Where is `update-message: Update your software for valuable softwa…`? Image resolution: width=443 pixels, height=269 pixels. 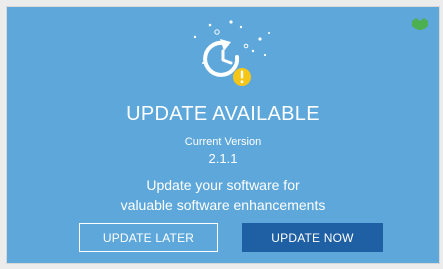 update-message: Update your software for valuable softwa… is located at coordinates (223, 195).